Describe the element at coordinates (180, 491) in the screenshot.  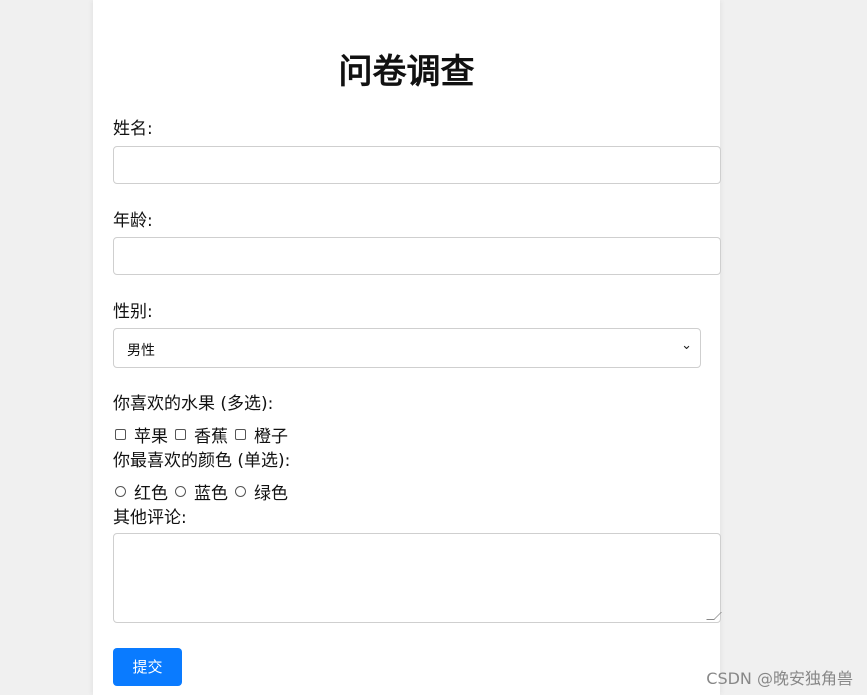
I see `color-radio-blue` at that location.